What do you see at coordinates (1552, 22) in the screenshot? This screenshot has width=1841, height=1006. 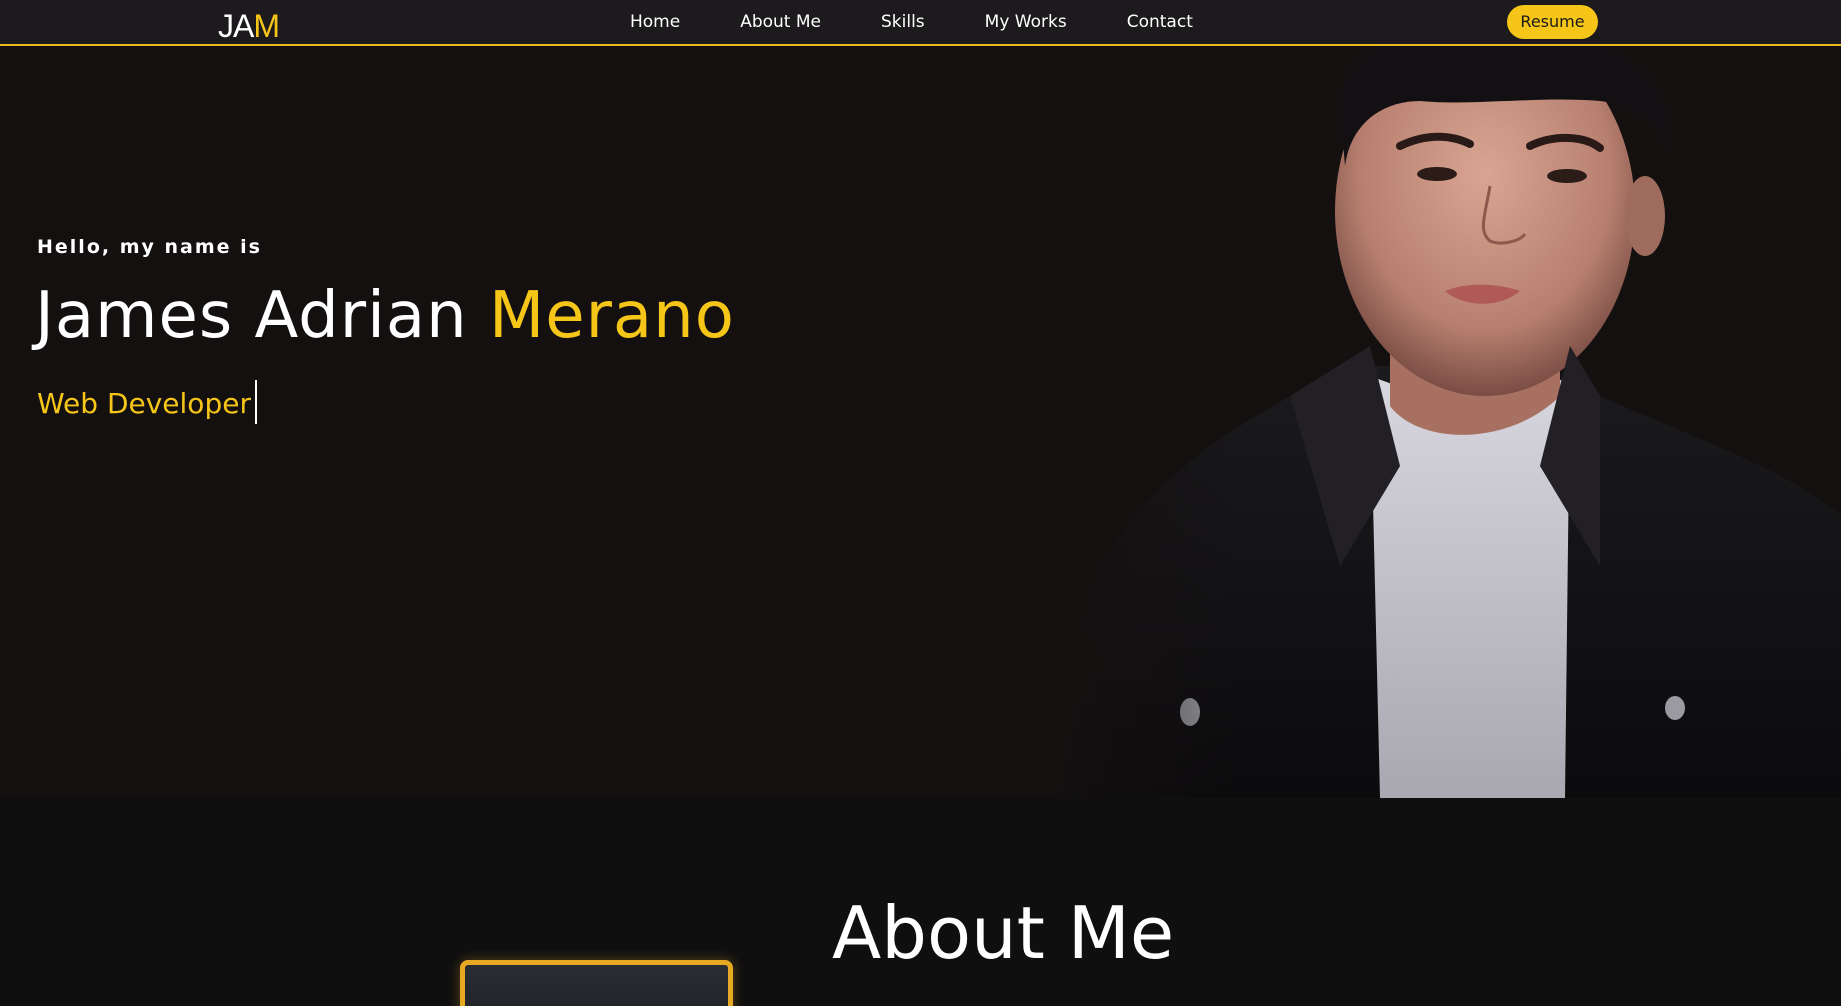 I see `resume-button: Resume` at bounding box center [1552, 22].